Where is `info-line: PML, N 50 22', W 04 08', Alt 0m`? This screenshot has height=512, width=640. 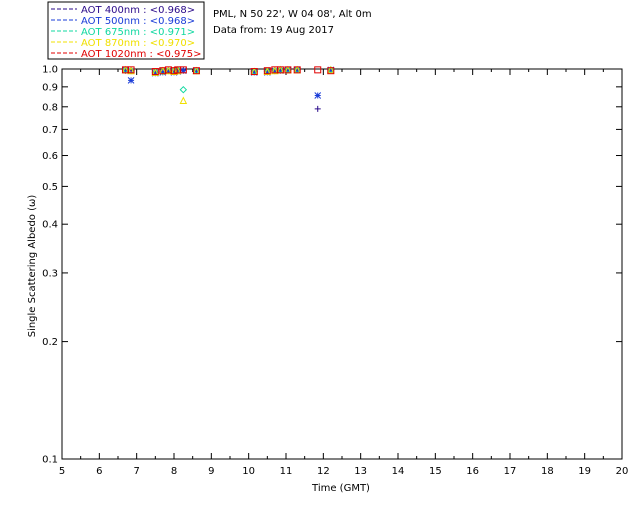 info-line: PML, N 50 22', W 04 08', Alt 0m is located at coordinates (292, 14).